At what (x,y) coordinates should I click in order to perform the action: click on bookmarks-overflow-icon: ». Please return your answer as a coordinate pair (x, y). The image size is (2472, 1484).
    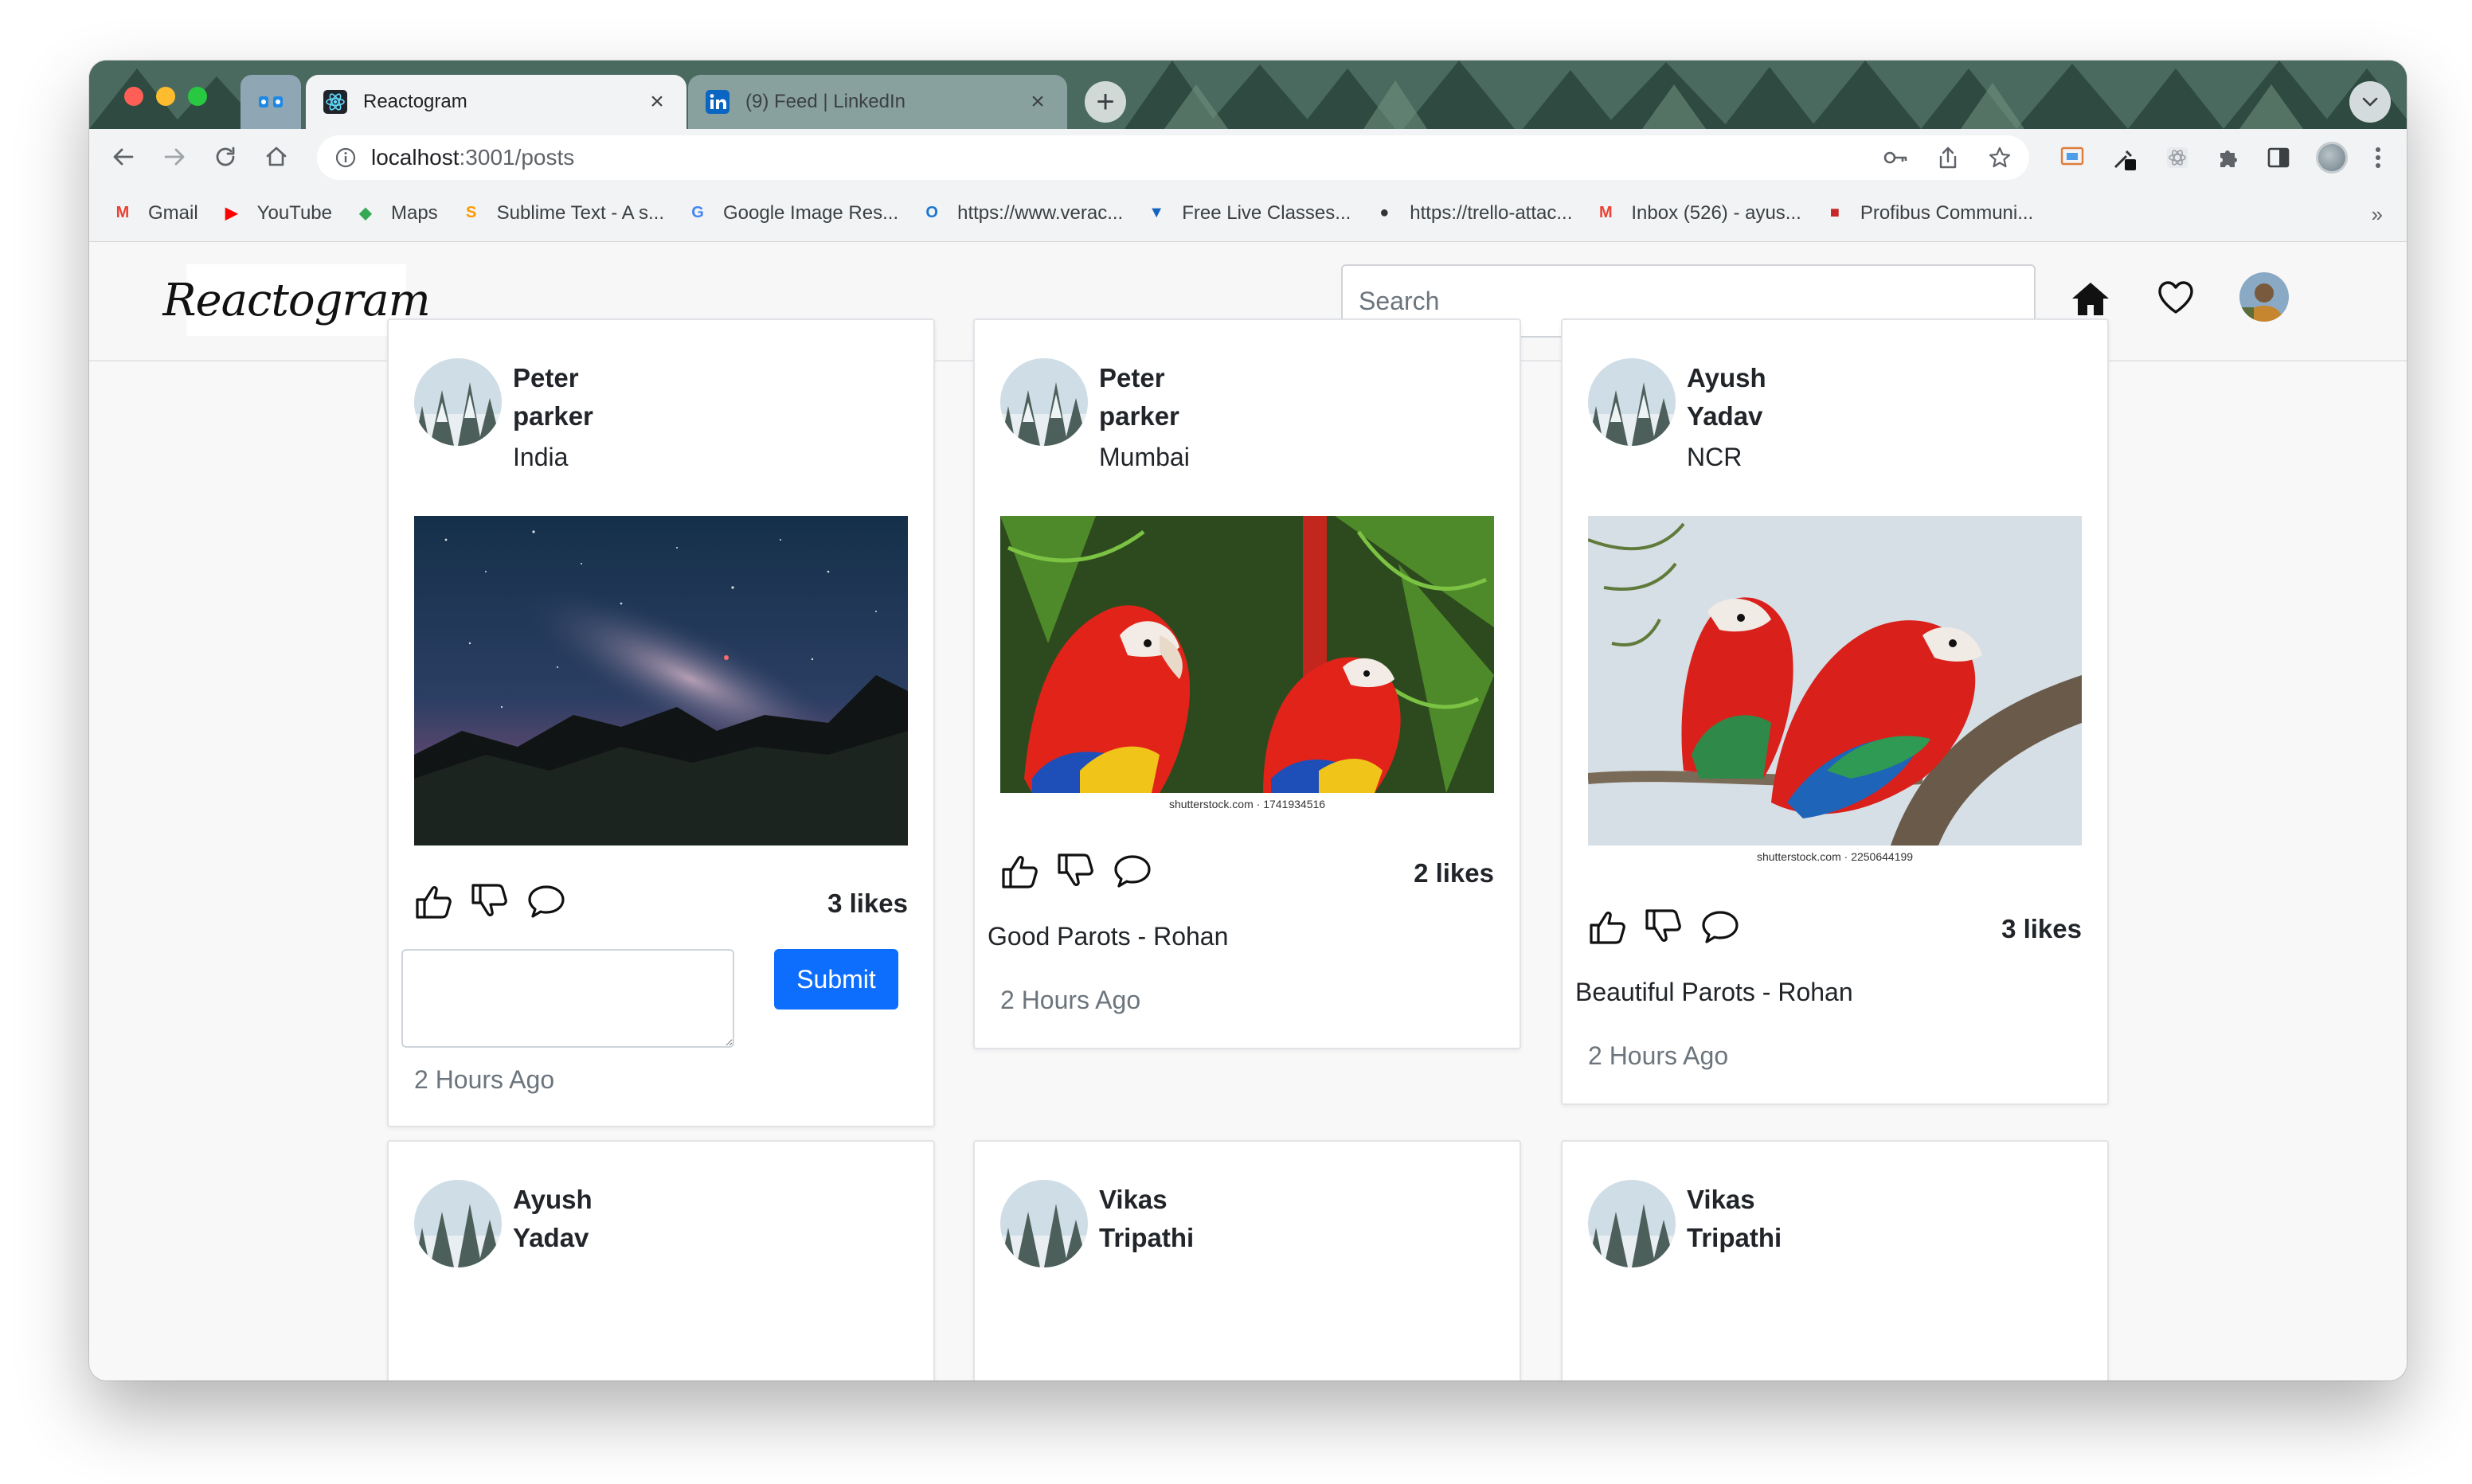
    Looking at the image, I should click on (2377, 214).